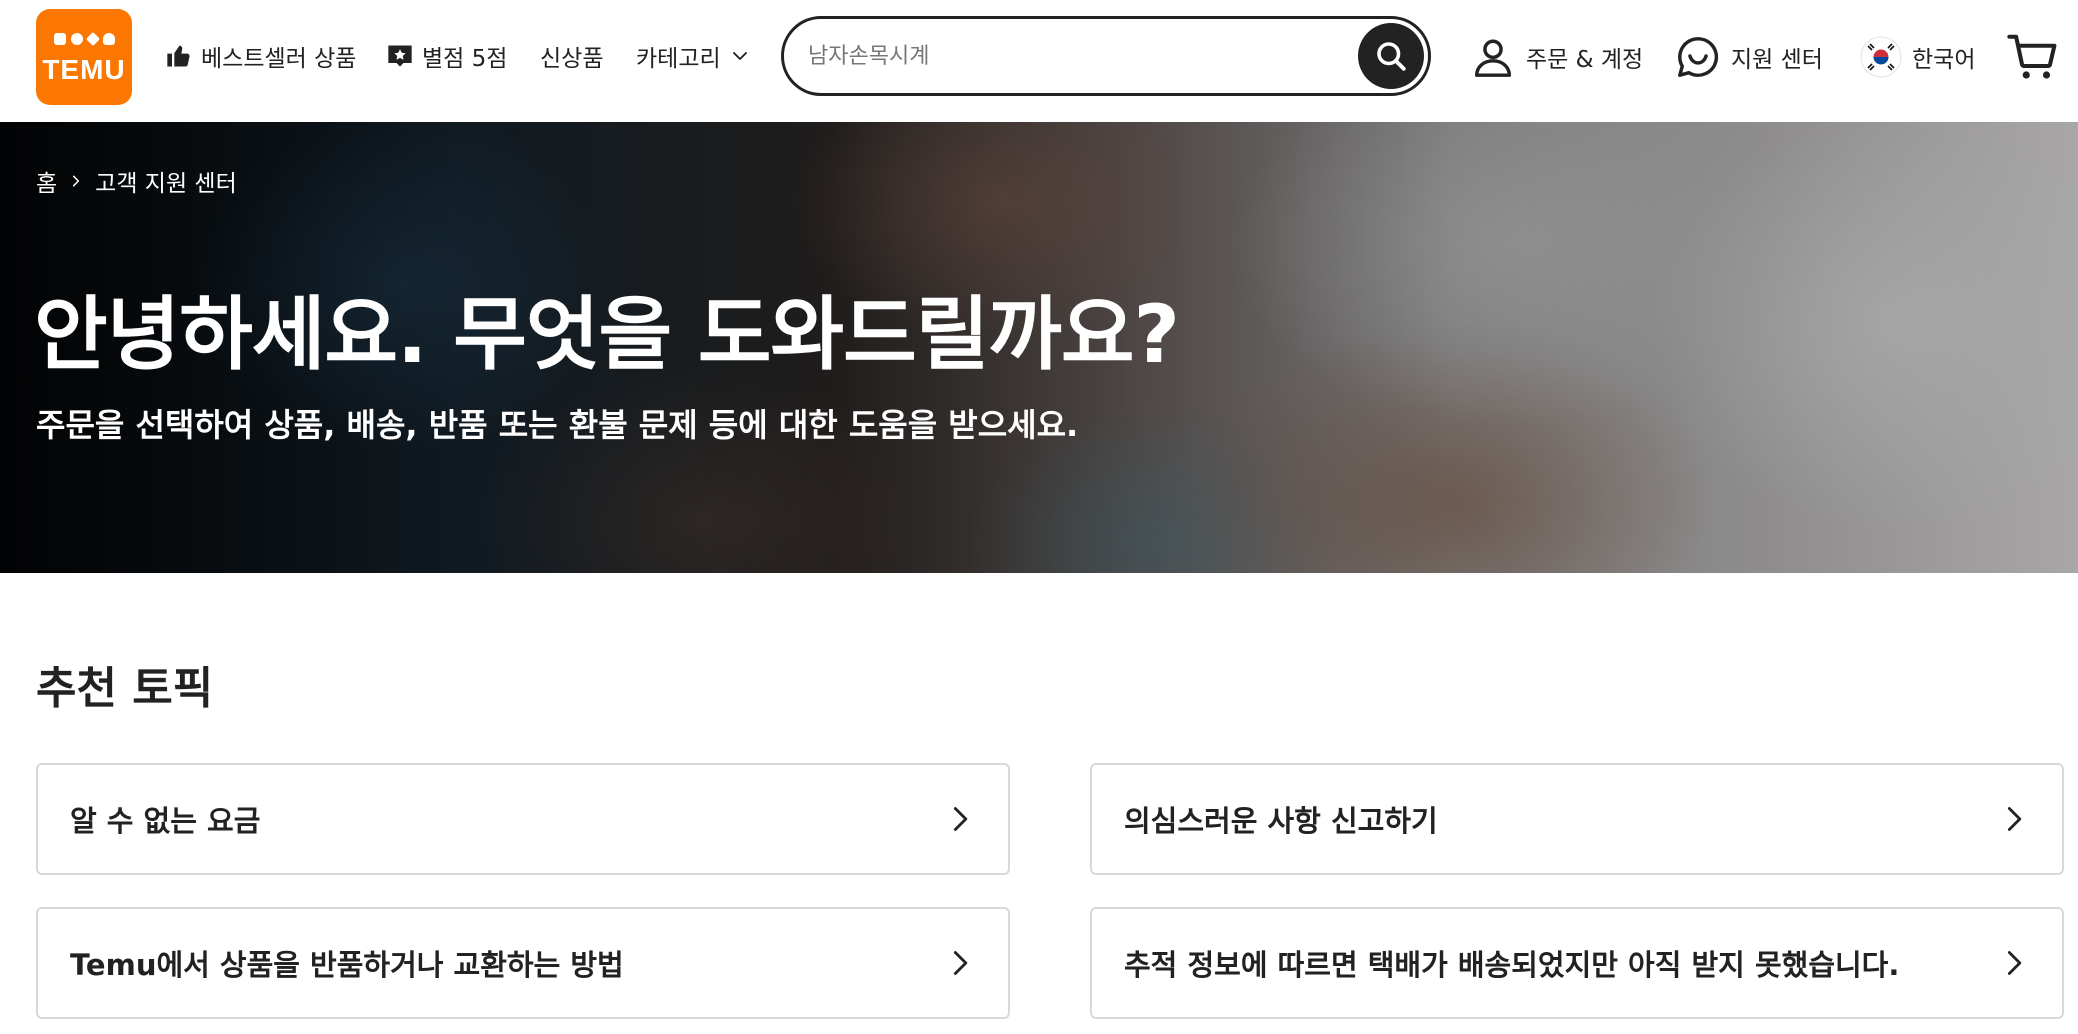 The image size is (2078, 1034). Describe the element at coordinates (1577, 819) in the screenshot. I see `topic-card: 의심스러운 사항 신고하기` at that location.